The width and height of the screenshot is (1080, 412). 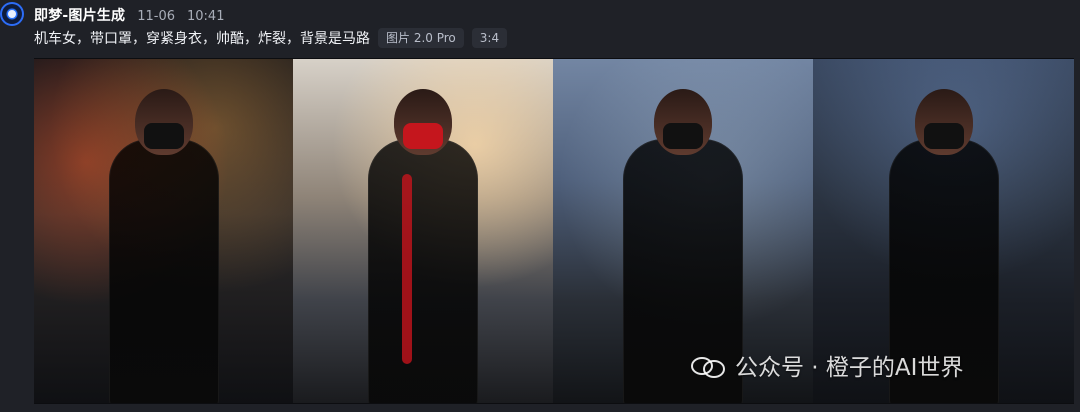 I want to click on prompt-text: 机车女，带口罩，穿紧身衣，帅酷，炸裂，背景是马路, so click(x=202, y=39).